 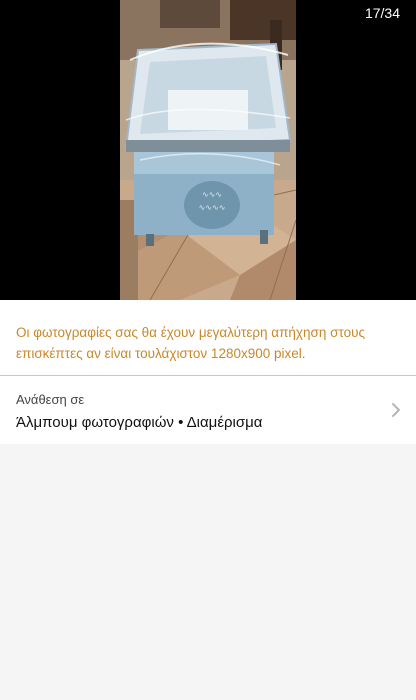 I want to click on photo-counter: 17/34, so click(x=382, y=13).